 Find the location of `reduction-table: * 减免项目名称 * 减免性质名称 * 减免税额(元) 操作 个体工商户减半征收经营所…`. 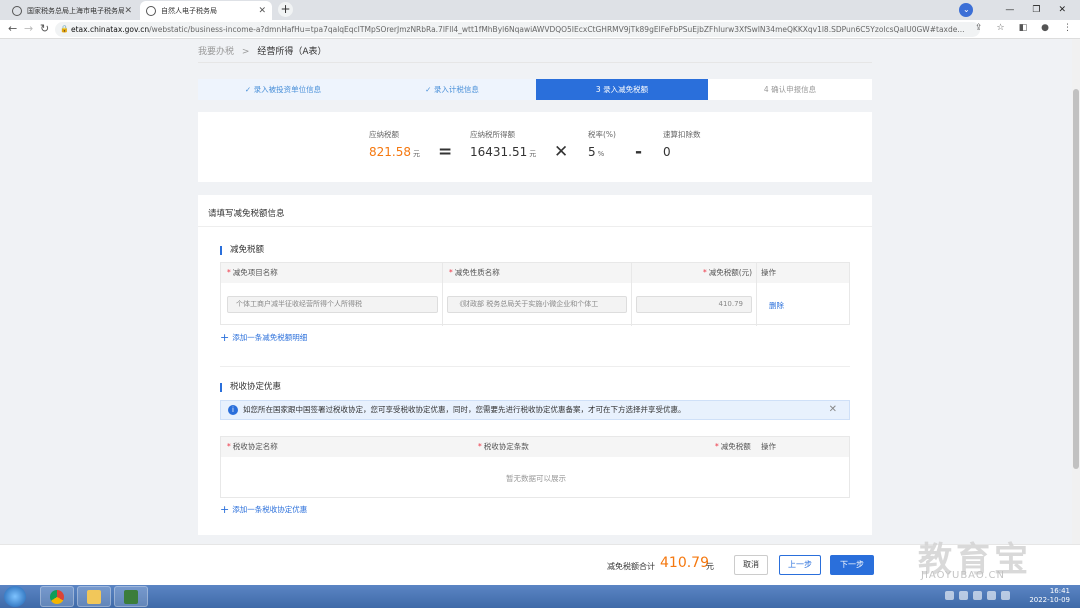

reduction-table: * 减免项目名称 * 减免性质名称 * 减免税额(元) 操作 个体工商户减半征收经营所… is located at coordinates (535, 294).